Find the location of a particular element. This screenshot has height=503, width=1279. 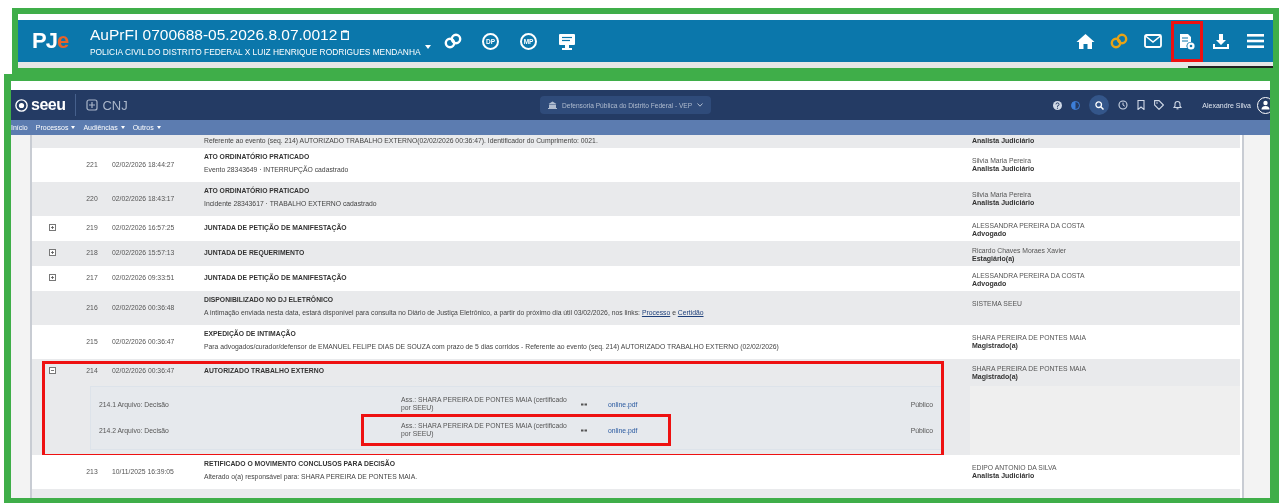

person-icon is located at coordinates (1265, 105).